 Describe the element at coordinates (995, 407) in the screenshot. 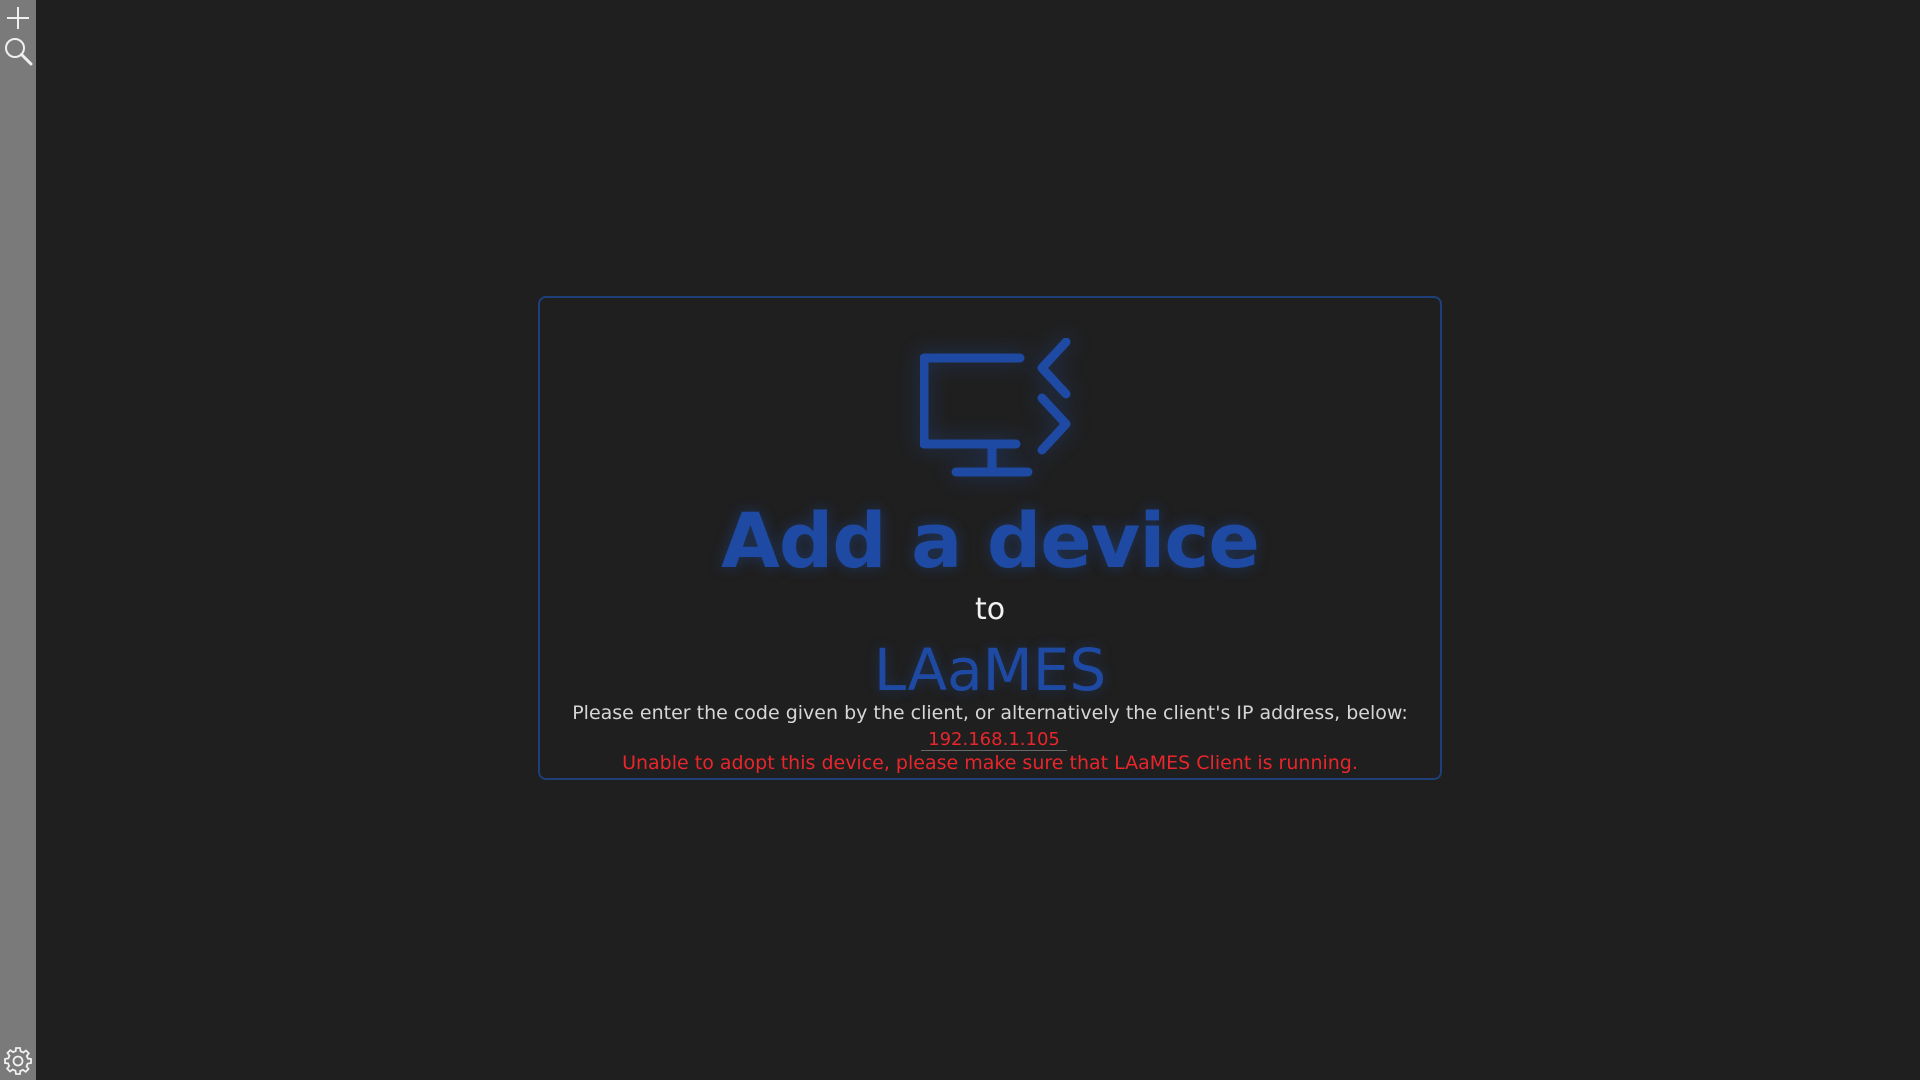

I see `monitor-code-icon` at that location.